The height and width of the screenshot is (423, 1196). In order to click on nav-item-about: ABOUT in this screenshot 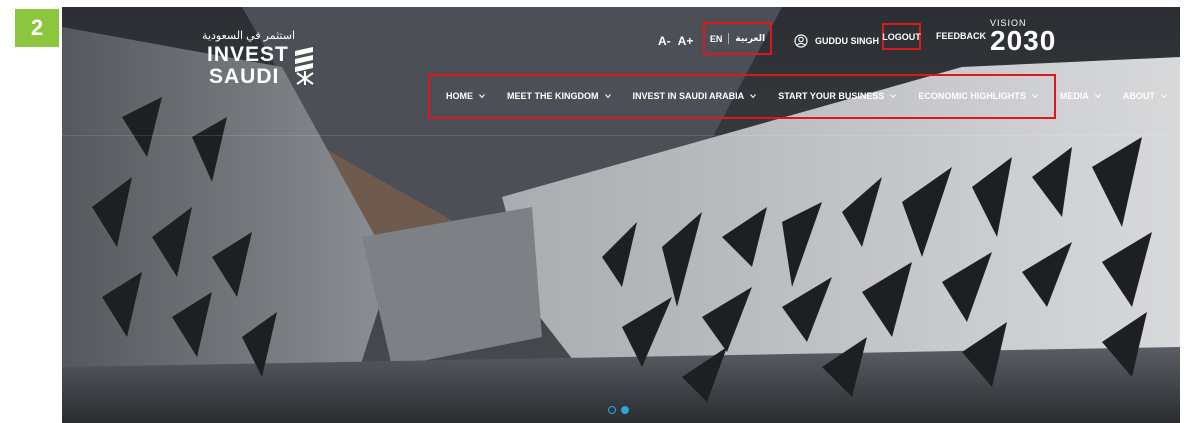, I will do `click(1145, 96)`.